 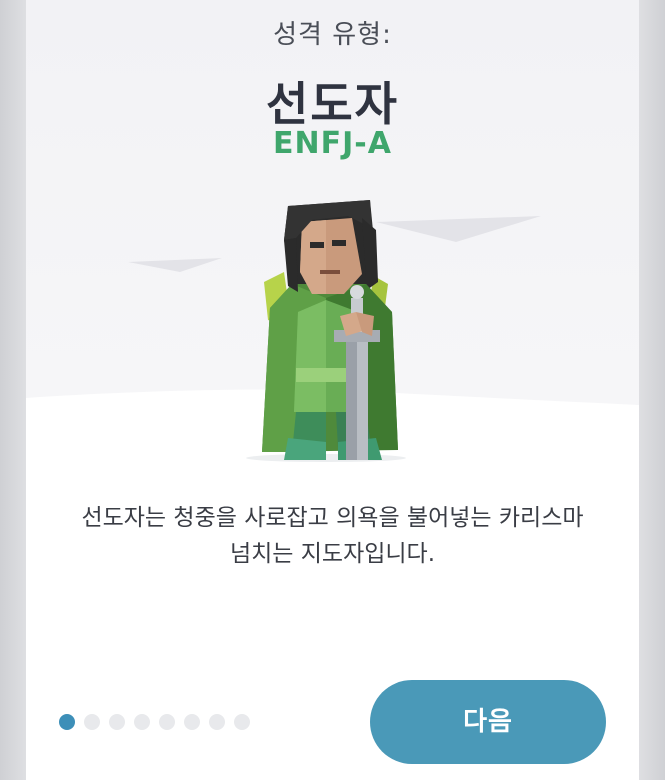 What do you see at coordinates (13, 390) in the screenshot?
I see `left-margin` at bounding box center [13, 390].